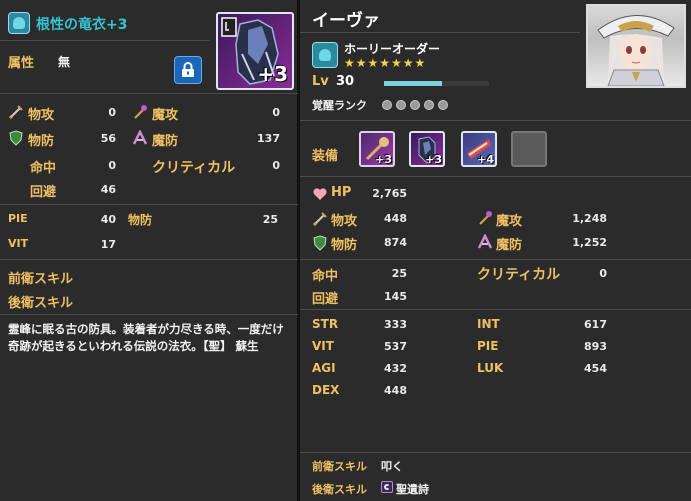 This screenshot has width=691, height=501. What do you see at coordinates (346, 21) in the screenshot?
I see `character-name: イーヴァ` at bounding box center [346, 21].